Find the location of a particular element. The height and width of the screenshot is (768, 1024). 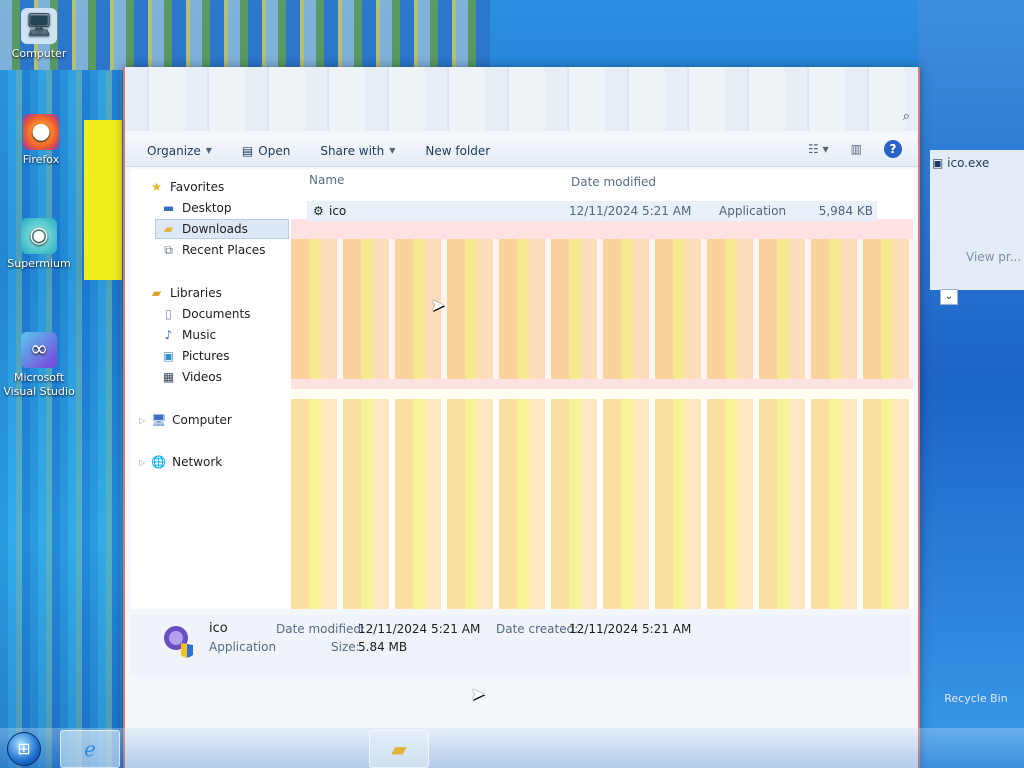

desktop-glitch-band-left is located at coordinates (61, 419).